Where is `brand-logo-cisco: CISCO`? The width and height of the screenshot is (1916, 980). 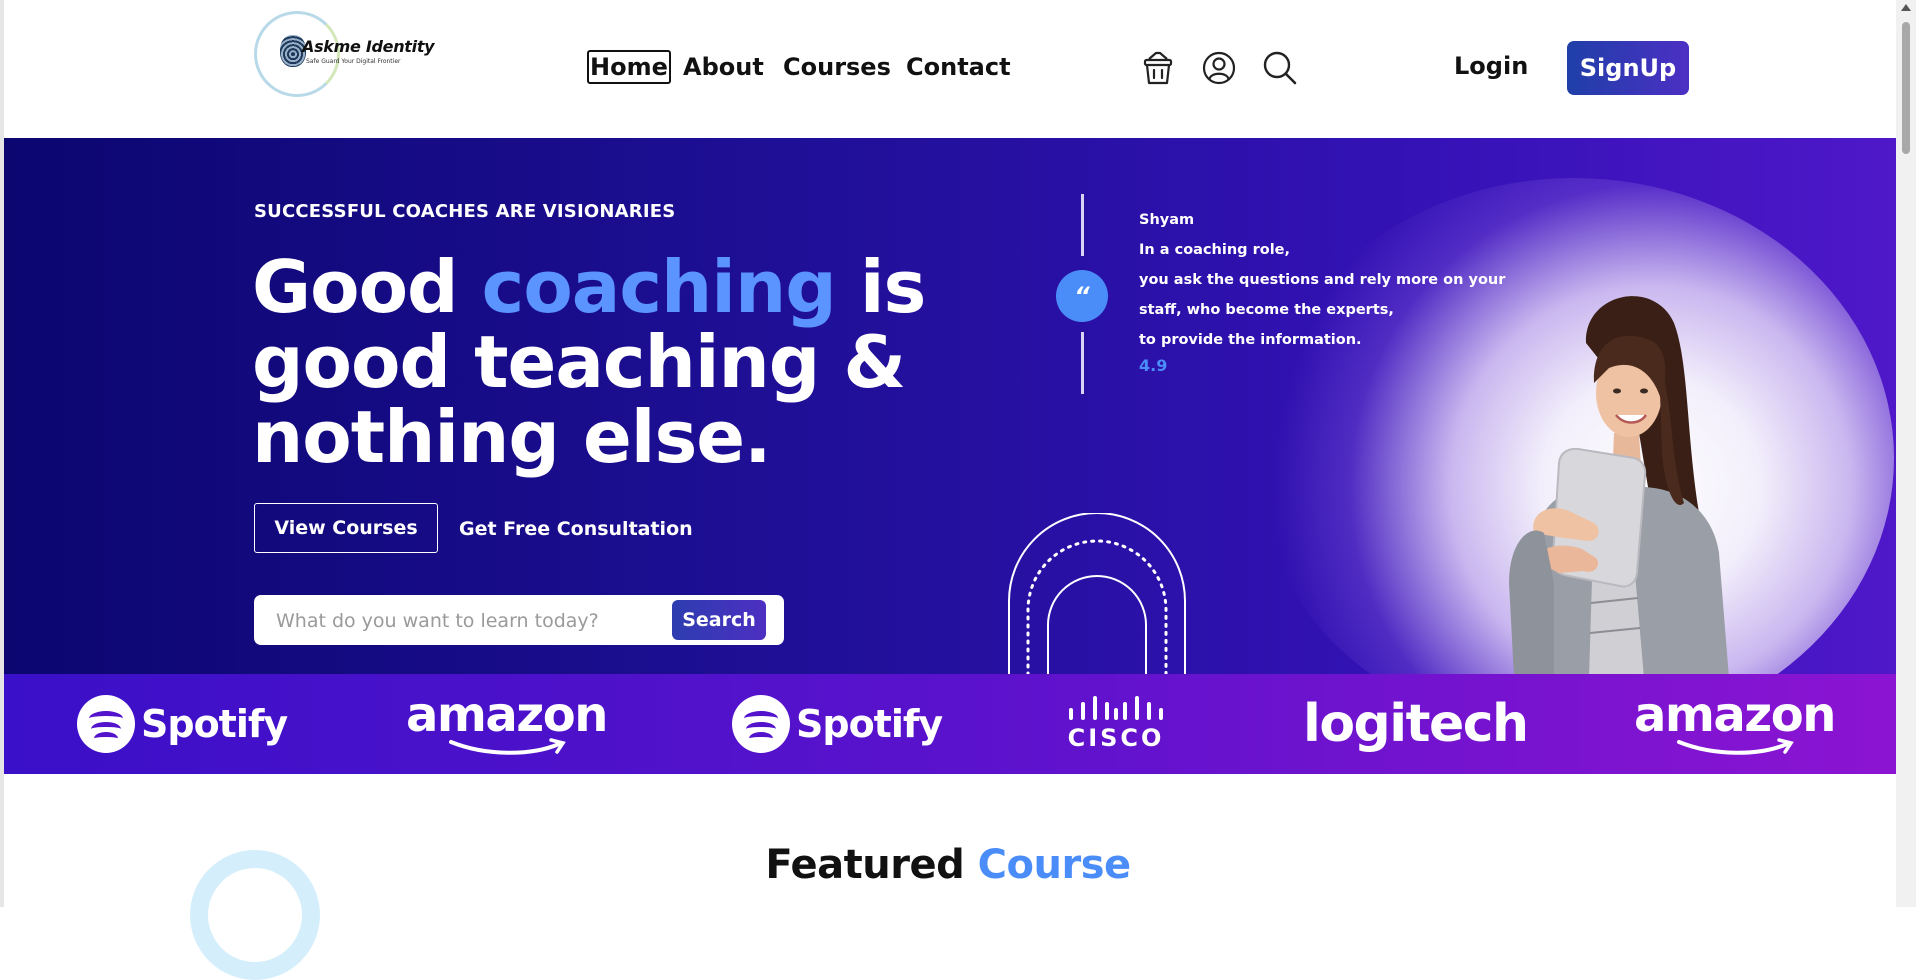 brand-logo-cisco: CISCO is located at coordinates (1116, 724).